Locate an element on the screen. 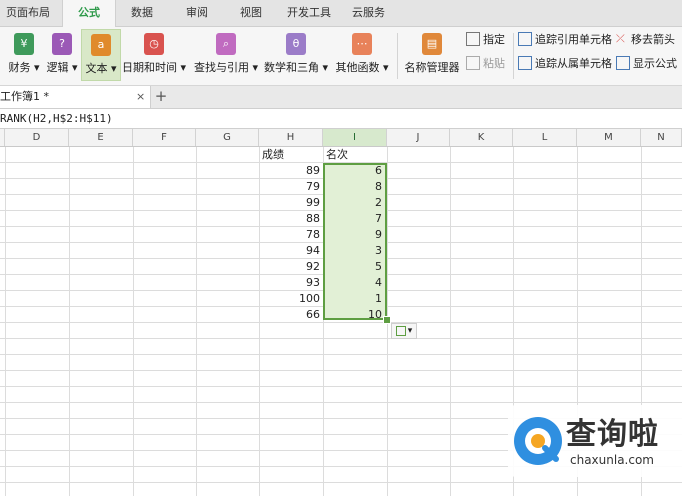 The width and height of the screenshot is (682, 496). finance-button: ¥ 财务 ▾ is located at coordinates (24, 54).